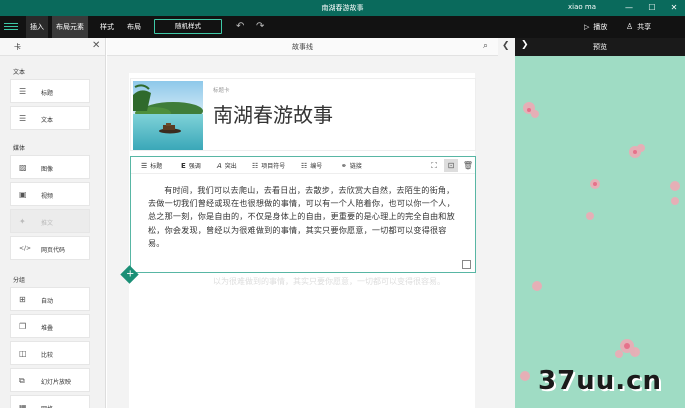 This screenshot has width=685, height=408. I want to click on toolbar-bullets-button: ☷ 项目符号, so click(268, 165).